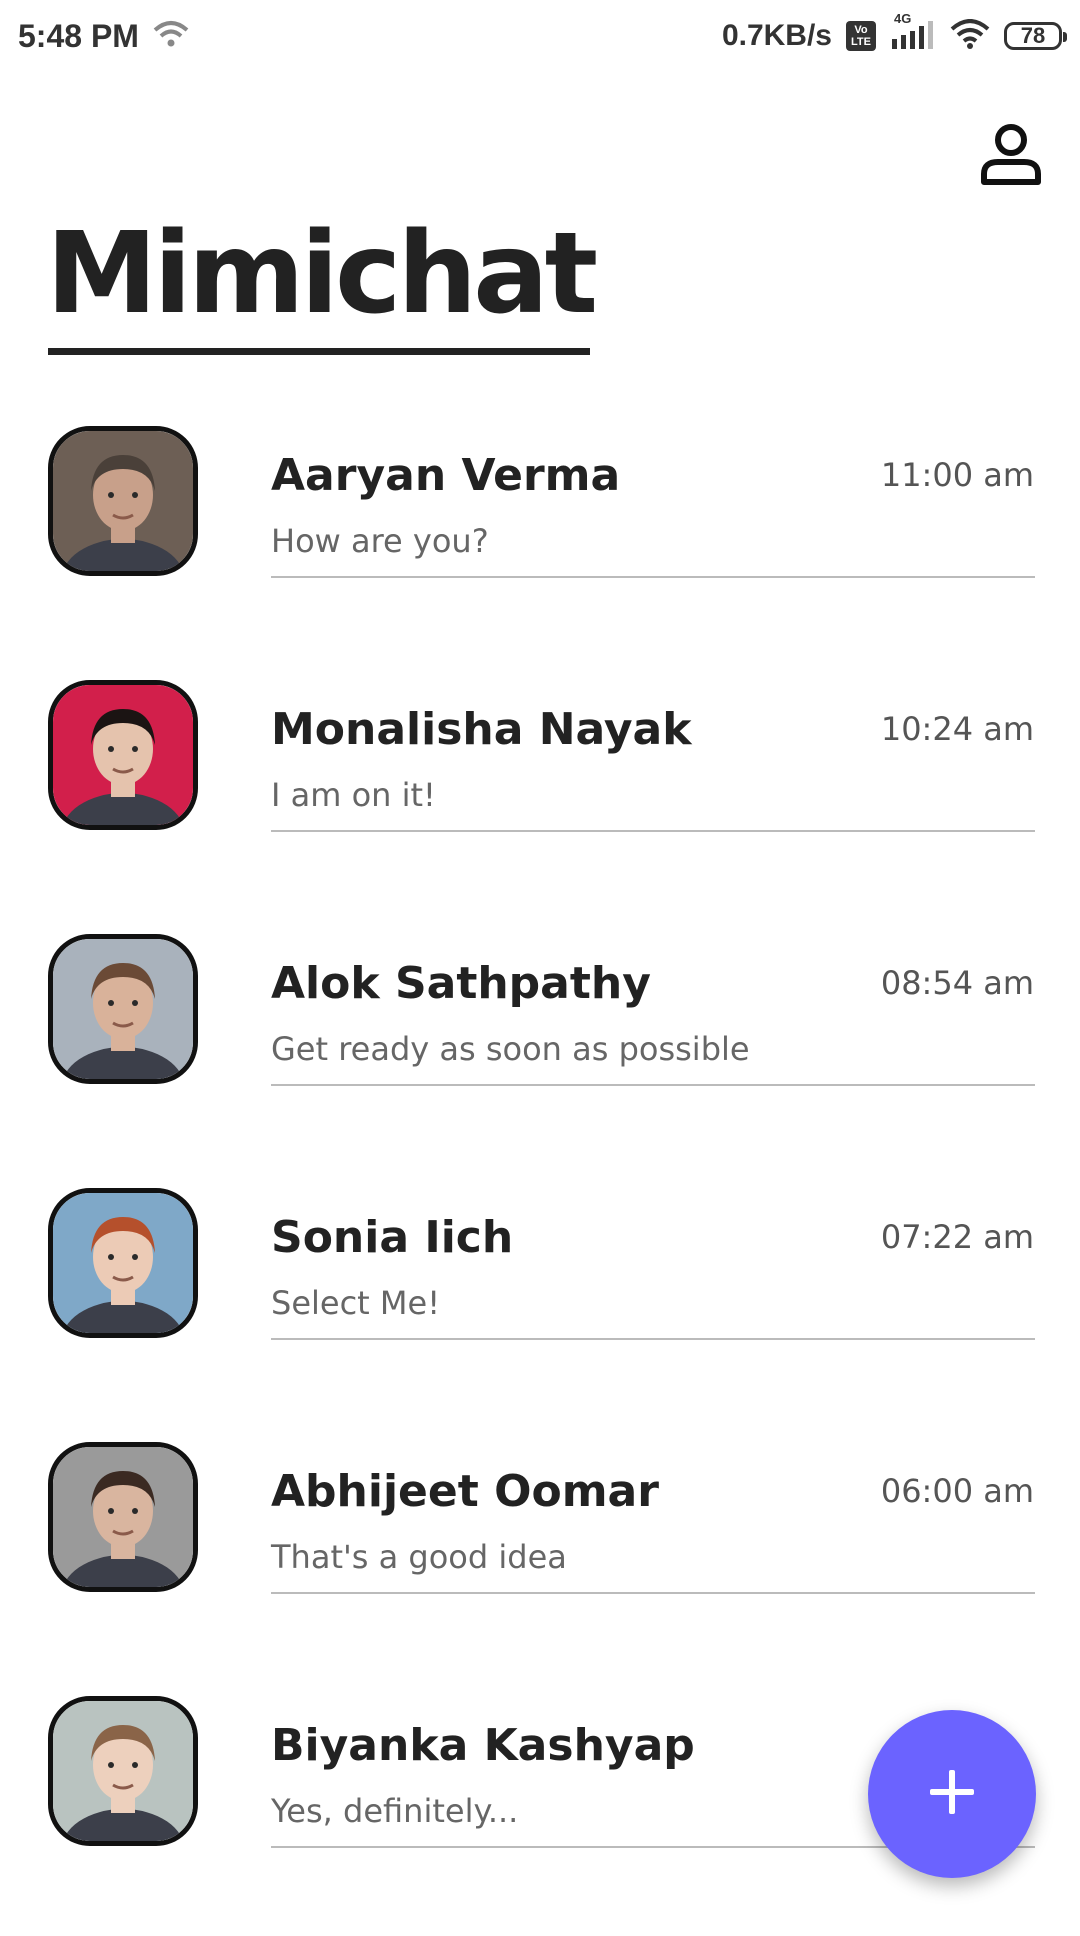 This screenshot has width=1080, height=1936. Describe the element at coordinates (322, 274) in the screenshot. I see `app-title: Mimichat` at that location.